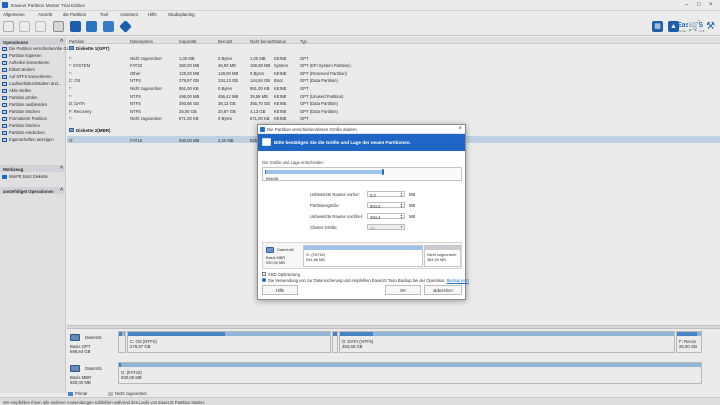  What do you see at coordinates (357, 227) in the screenshot?
I see `field-cluster-size: Cluster-Größe: 2K ▼` at bounding box center [357, 227].